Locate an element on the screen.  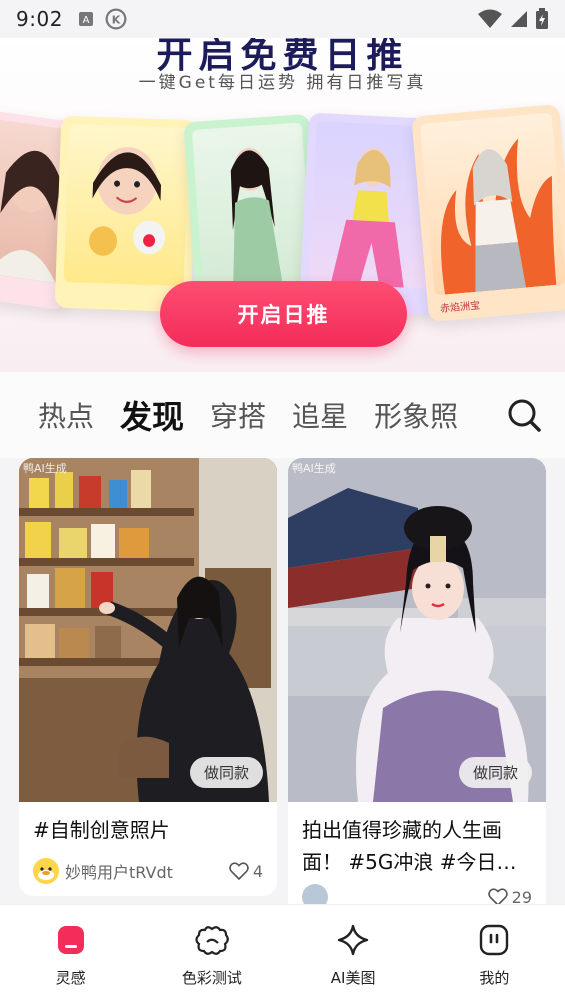
portrait-card is located at coordinates (126, 214).